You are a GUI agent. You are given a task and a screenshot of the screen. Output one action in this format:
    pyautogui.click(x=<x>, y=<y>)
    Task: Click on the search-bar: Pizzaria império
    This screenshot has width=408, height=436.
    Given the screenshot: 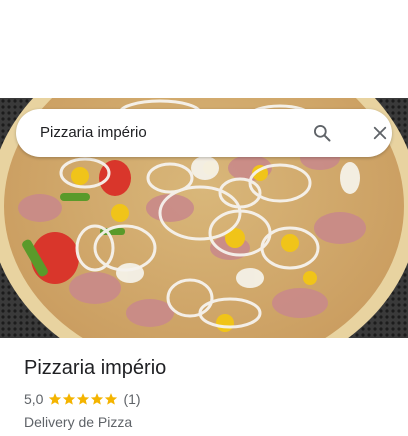 What is the action you would take?
    pyautogui.click(x=204, y=133)
    